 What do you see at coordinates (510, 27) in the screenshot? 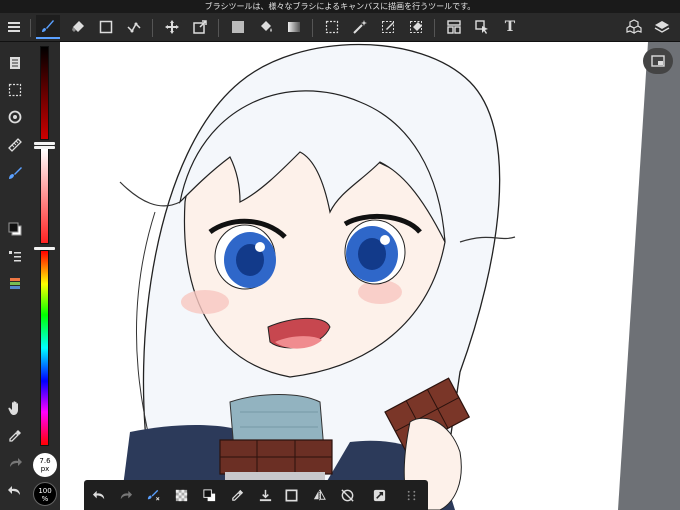
I see `text-icon: T` at bounding box center [510, 27].